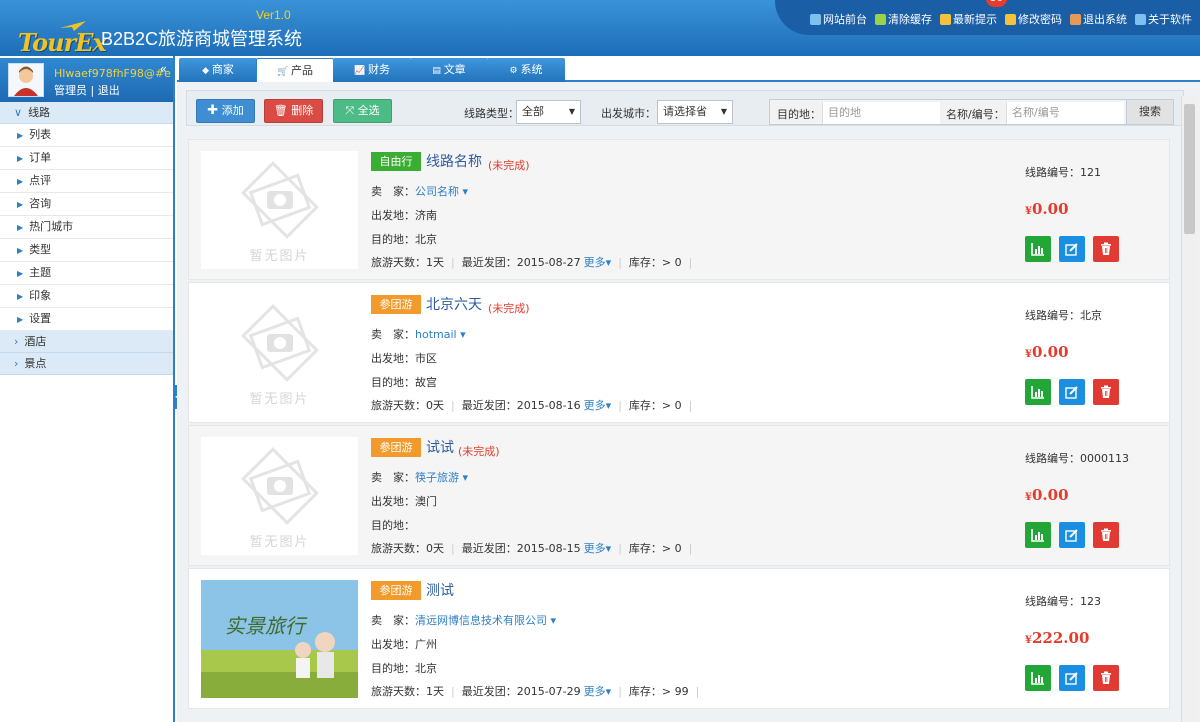 This screenshot has width=1200, height=722. What do you see at coordinates (86, 135) in the screenshot?
I see `sidebar-item: ▶ 列表` at bounding box center [86, 135].